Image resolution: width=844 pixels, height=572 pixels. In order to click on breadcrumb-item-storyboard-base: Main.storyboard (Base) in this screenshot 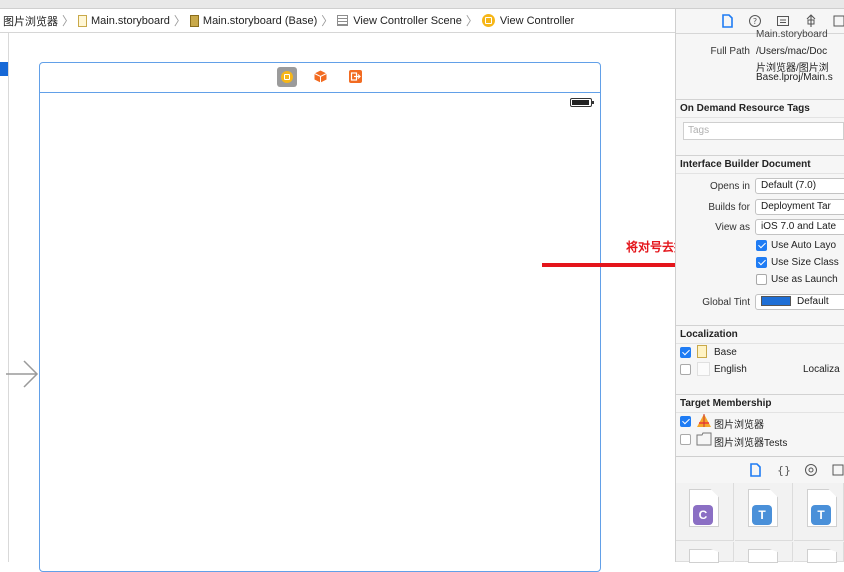, I will do `click(253, 20)`.